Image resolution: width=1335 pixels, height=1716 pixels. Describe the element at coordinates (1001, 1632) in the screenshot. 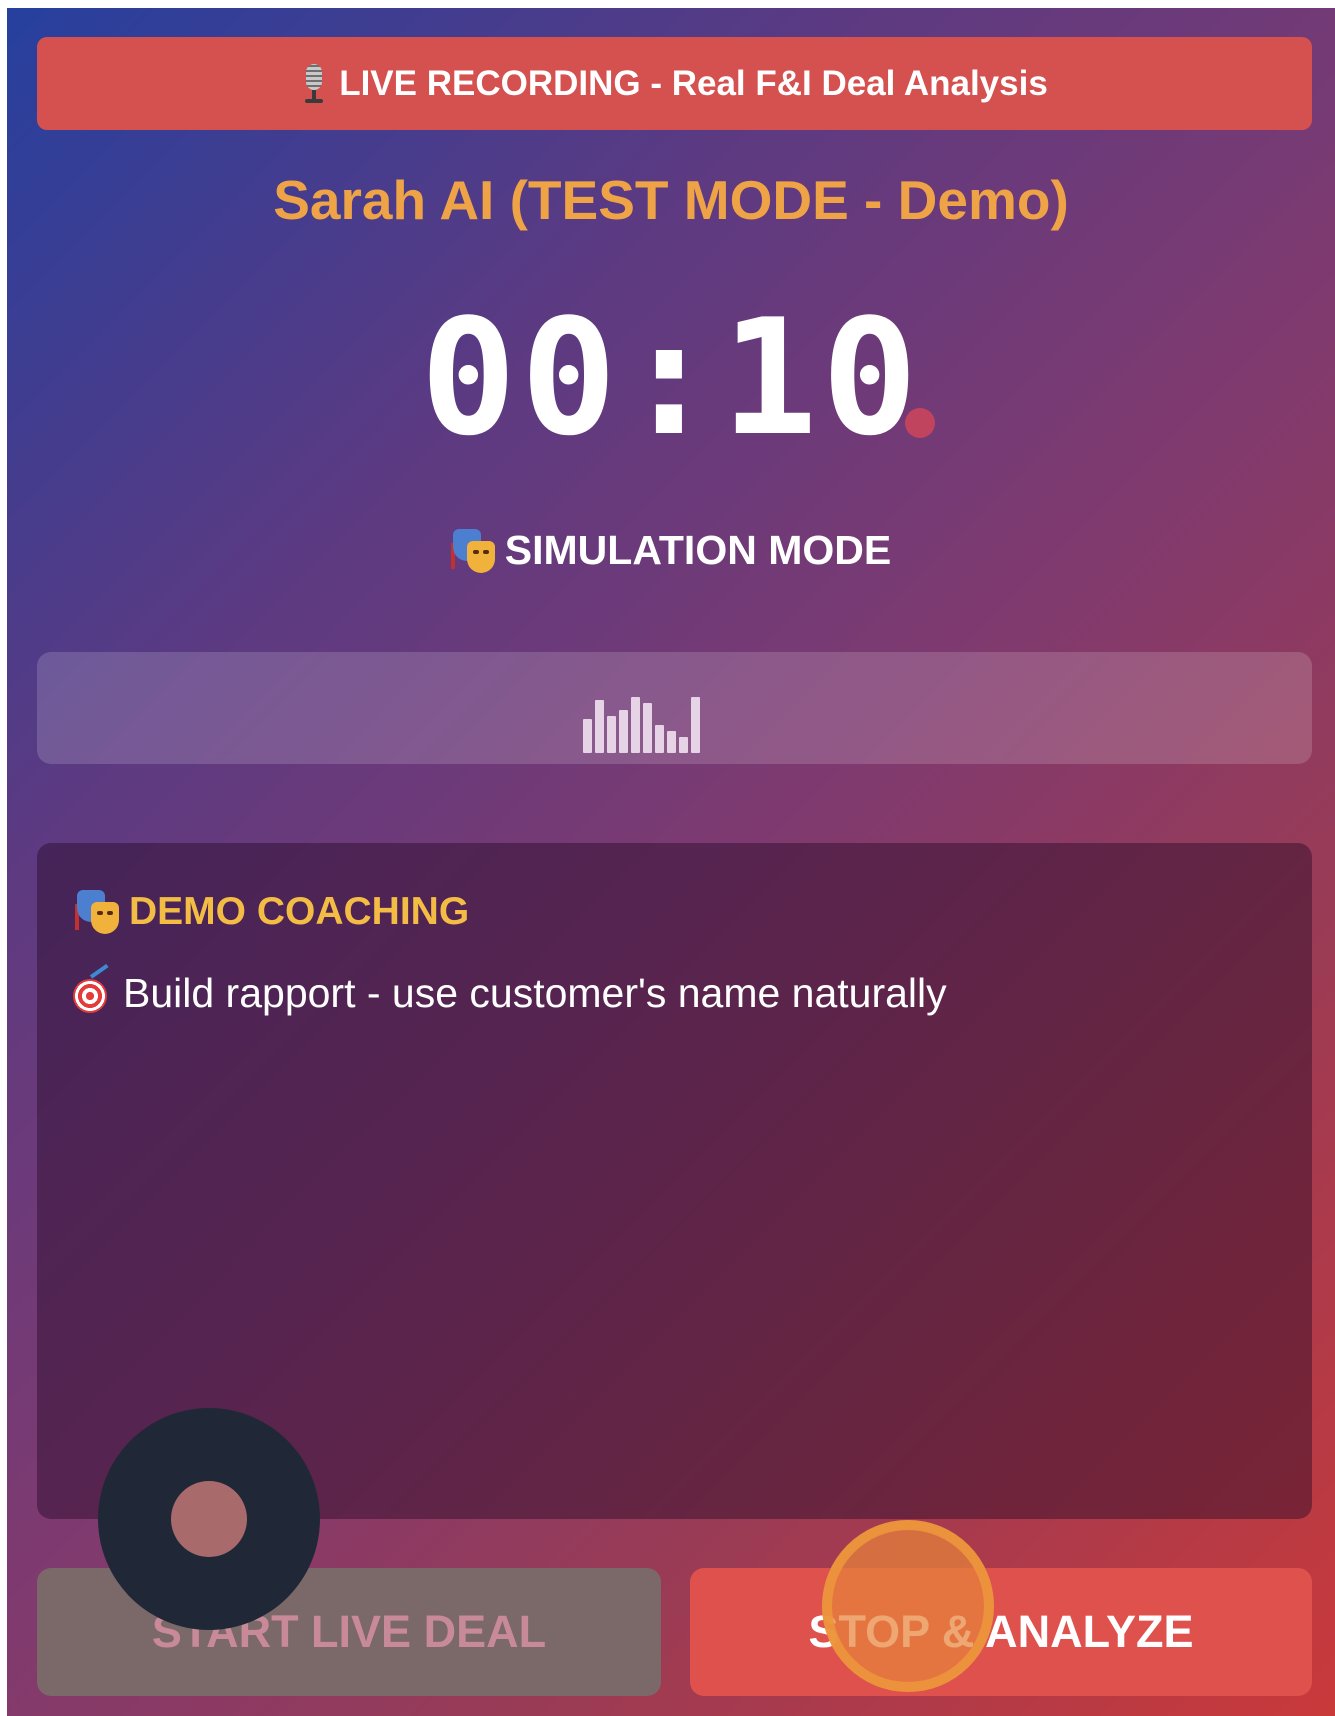

I see `stop-and-analyze-button: STOP & ANALYZE` at that location.